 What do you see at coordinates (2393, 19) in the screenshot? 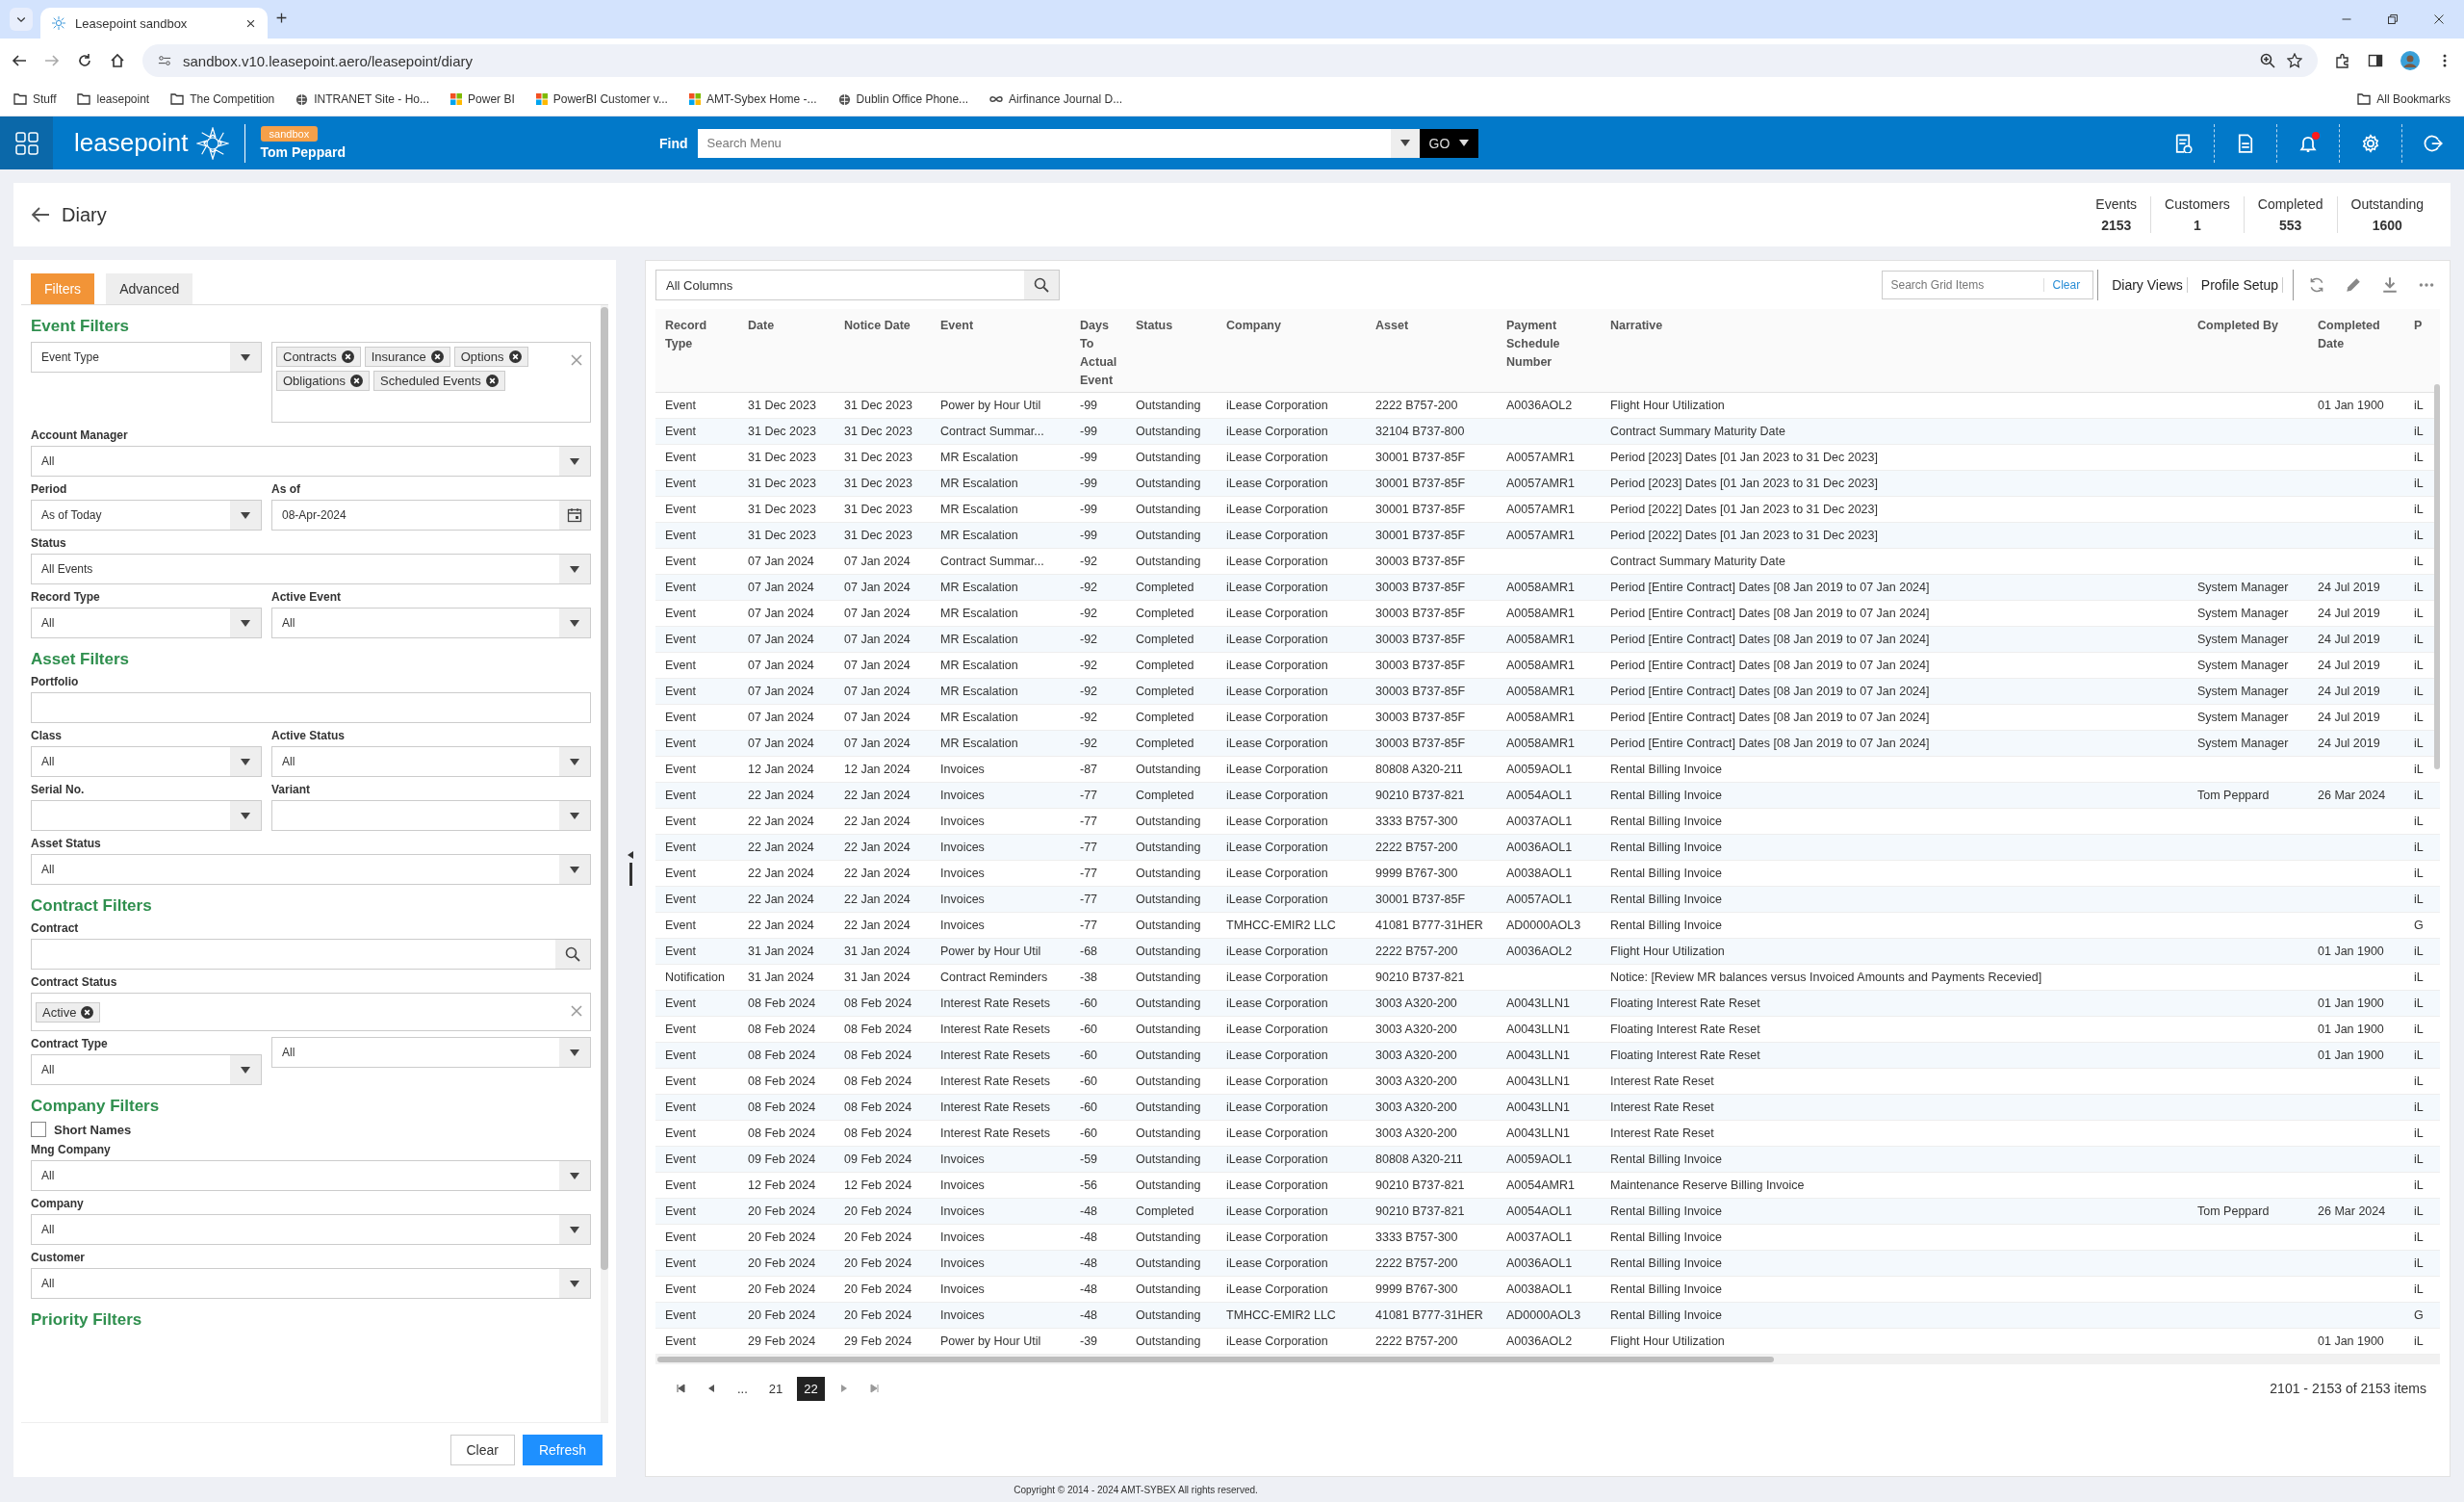
I see `restore-icon` at bounding box center [2393, 19].